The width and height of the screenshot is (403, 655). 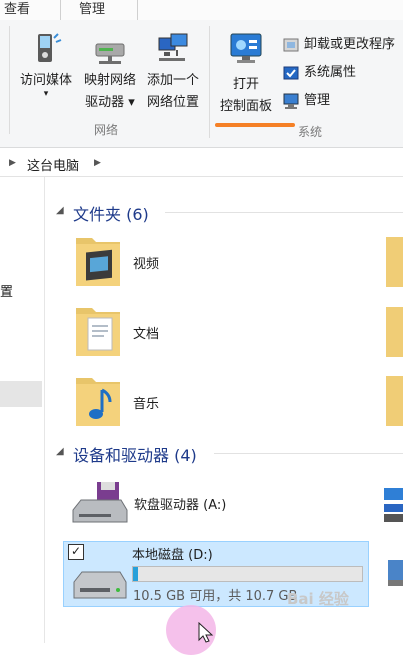 What do you see at coordinates (146, 264) in the screenshot?
I see `folder-videos-label: 视频` at bounding box center [146, 264].